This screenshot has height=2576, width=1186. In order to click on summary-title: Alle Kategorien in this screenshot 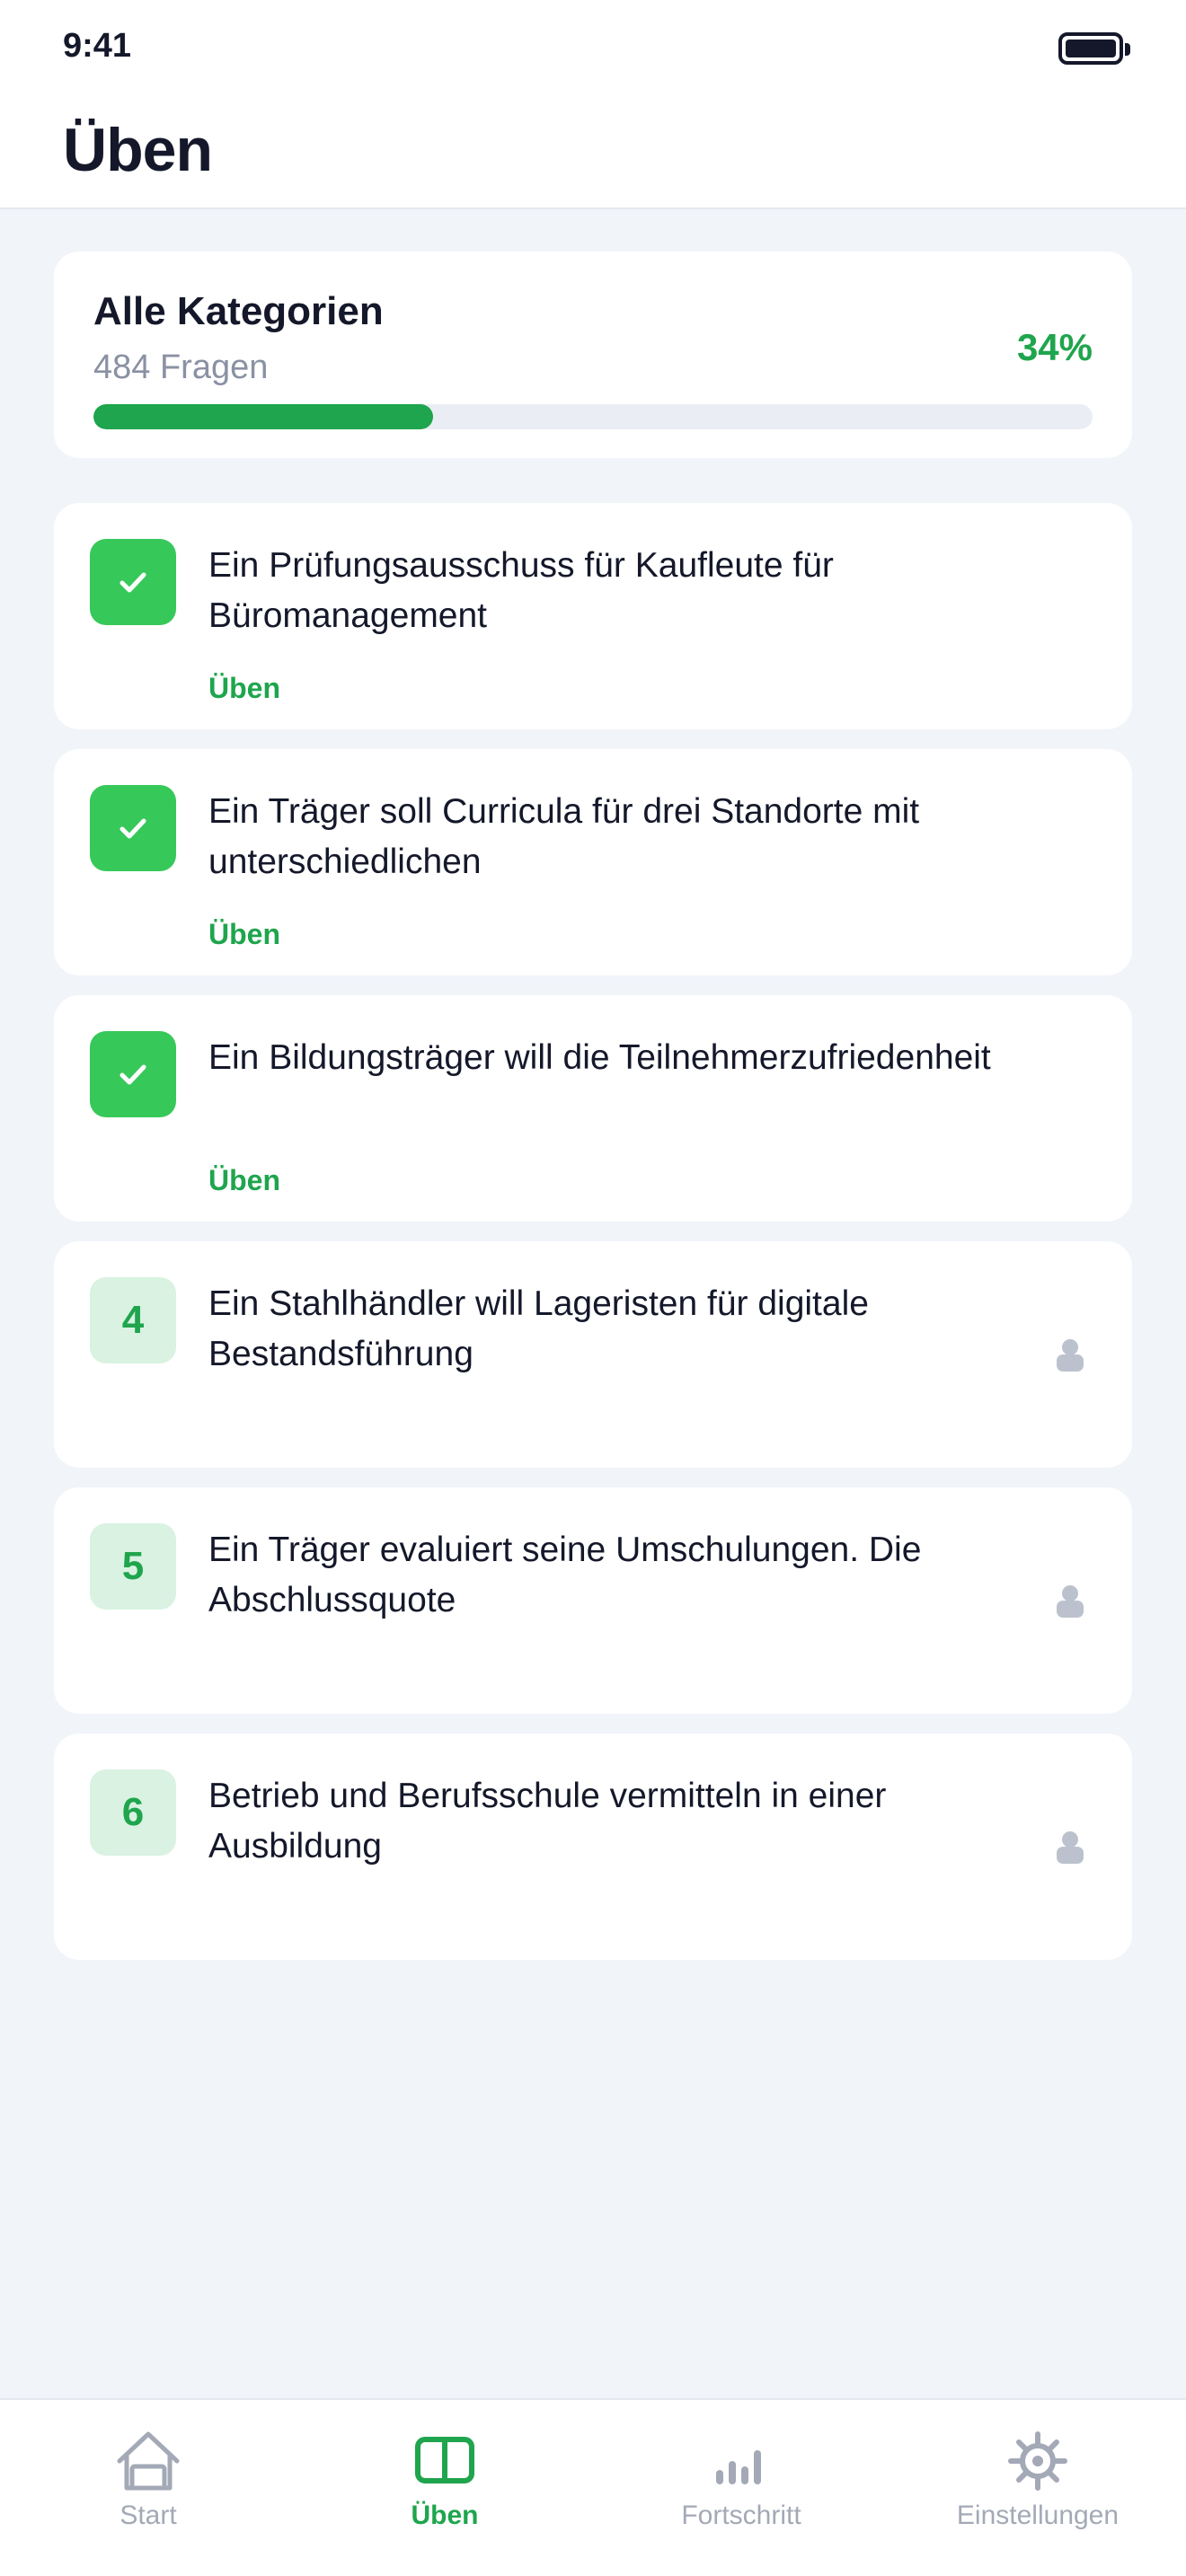, I will do `click(238, 311)`.